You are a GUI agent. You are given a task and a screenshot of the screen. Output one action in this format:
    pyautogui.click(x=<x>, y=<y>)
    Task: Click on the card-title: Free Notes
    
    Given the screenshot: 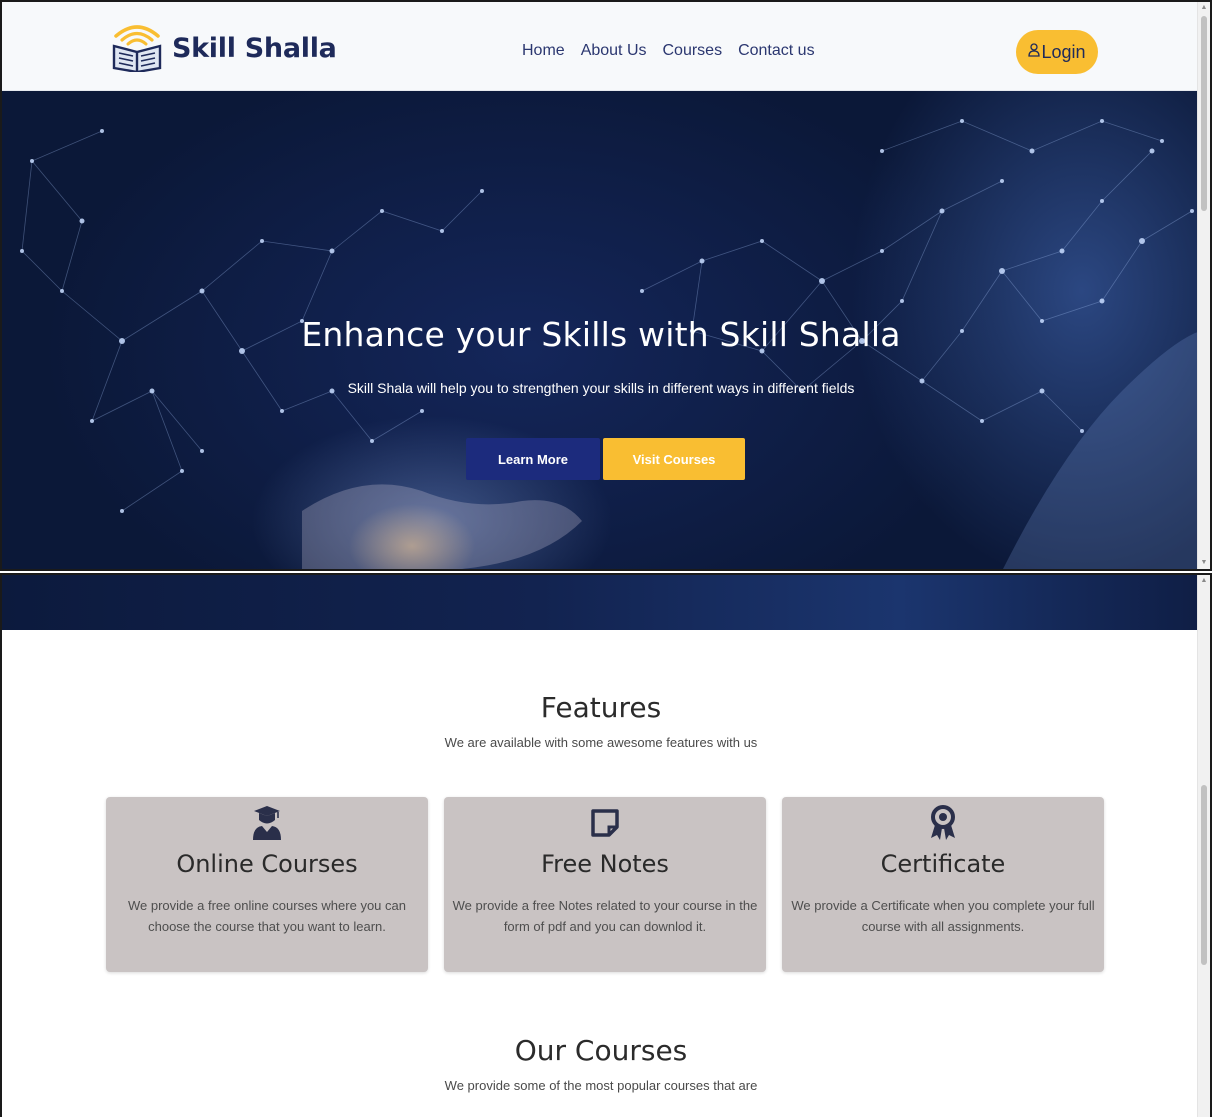 What is the action you would take?
    pyautogui.click(x=605, y=864)
    